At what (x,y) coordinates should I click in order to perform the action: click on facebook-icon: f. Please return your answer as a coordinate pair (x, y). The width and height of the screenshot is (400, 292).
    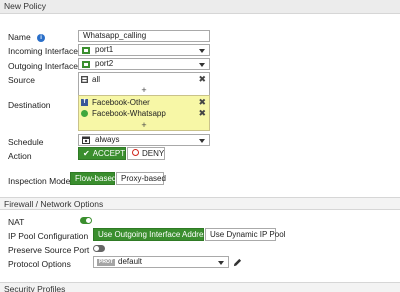
    Looking at the image, I should click on (84, 102).